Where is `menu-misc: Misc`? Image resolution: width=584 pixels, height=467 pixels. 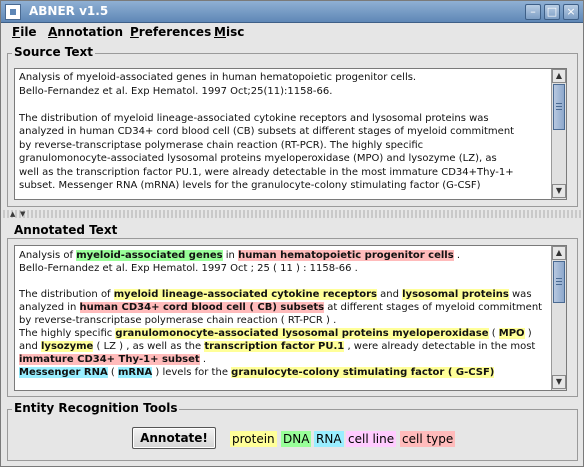 menu-misc: Misc is located at coordinates (229, 32).